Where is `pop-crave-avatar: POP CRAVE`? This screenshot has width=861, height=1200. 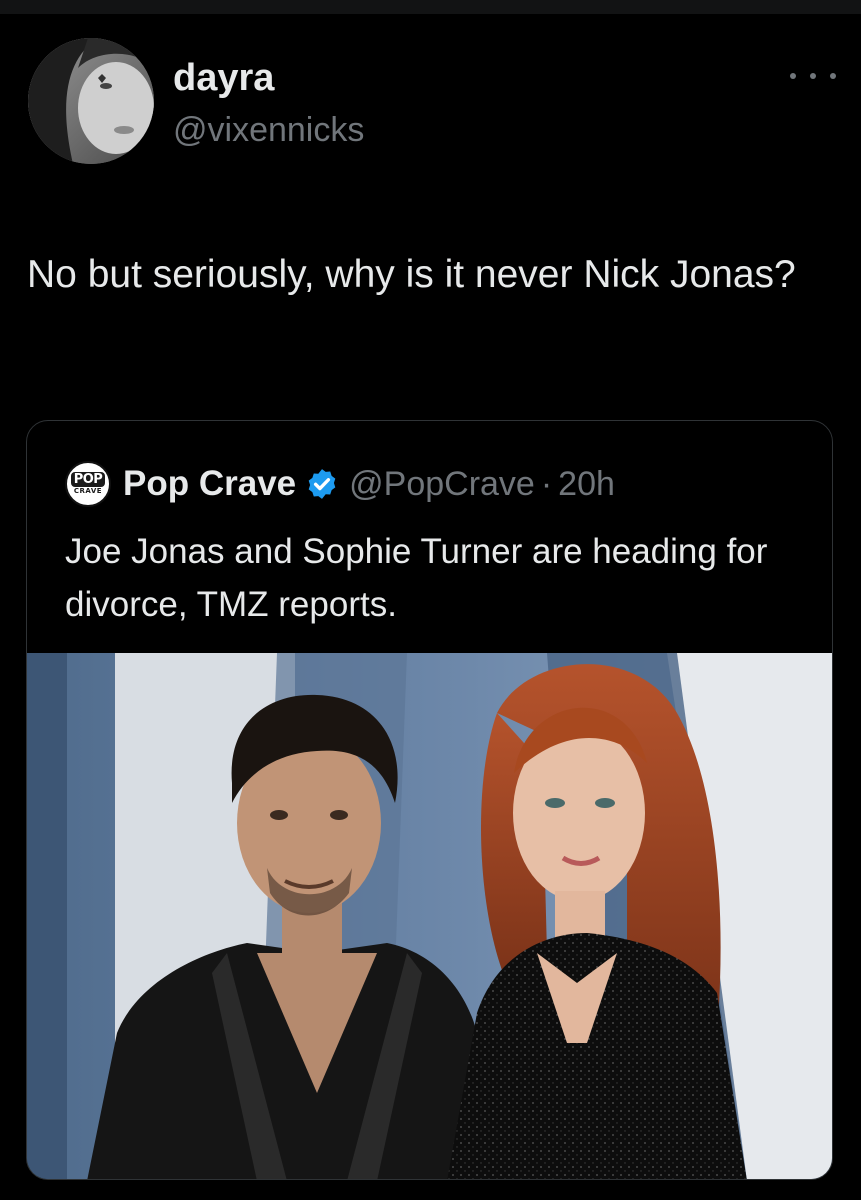
pop-crave-avatar: POP CRAVE is located at coordinates (88, 484).